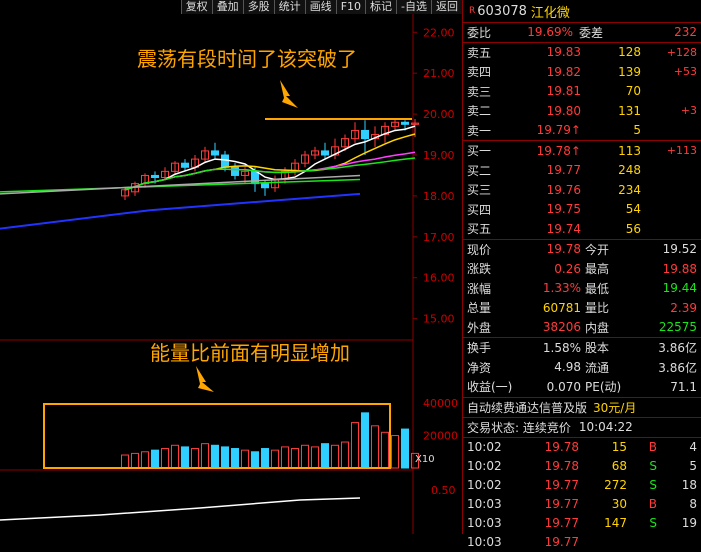 This screenshot has width=701, height=552. Describe the element at coordinates (582, 466) in the screenshot. I see `tick-row: 10:02 19.78 68 S 5` at that location.